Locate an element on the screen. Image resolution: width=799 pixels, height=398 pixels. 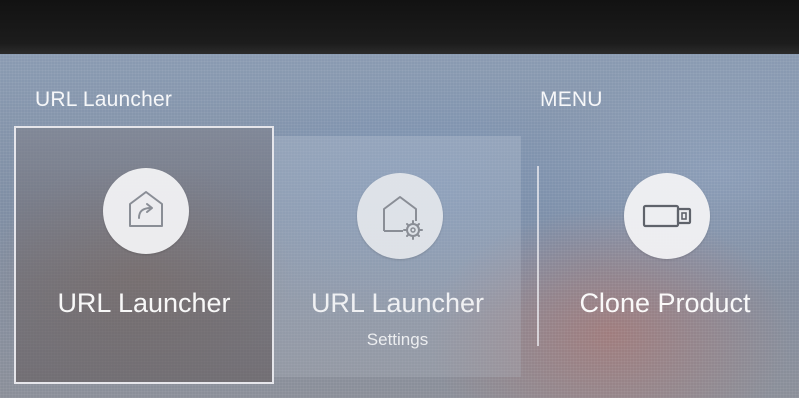
house-gear-icon is located at coordinates (400, 216).